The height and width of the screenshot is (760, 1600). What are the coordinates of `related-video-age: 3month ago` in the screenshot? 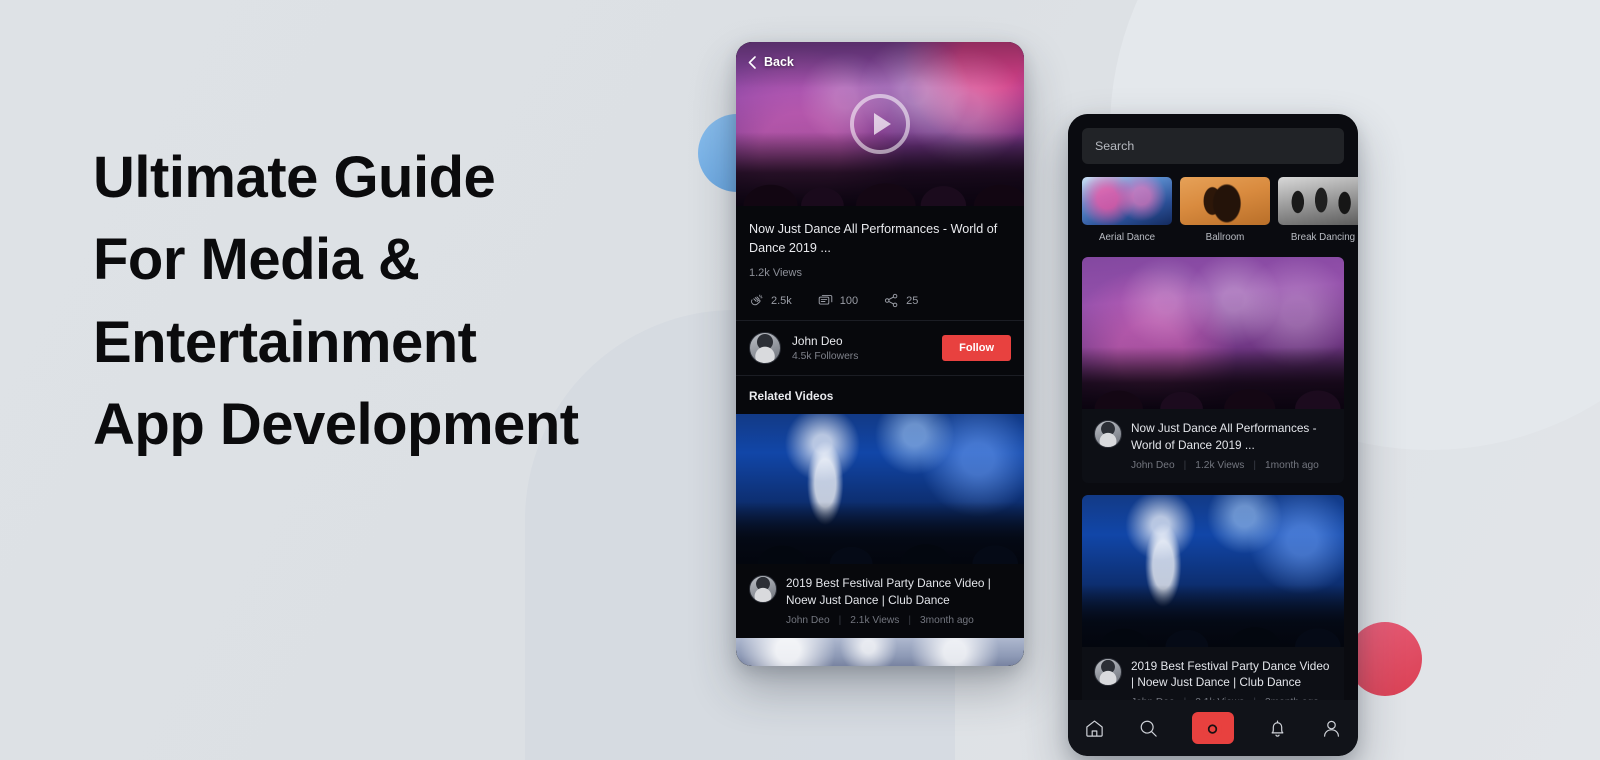 It's located at (947, 620).